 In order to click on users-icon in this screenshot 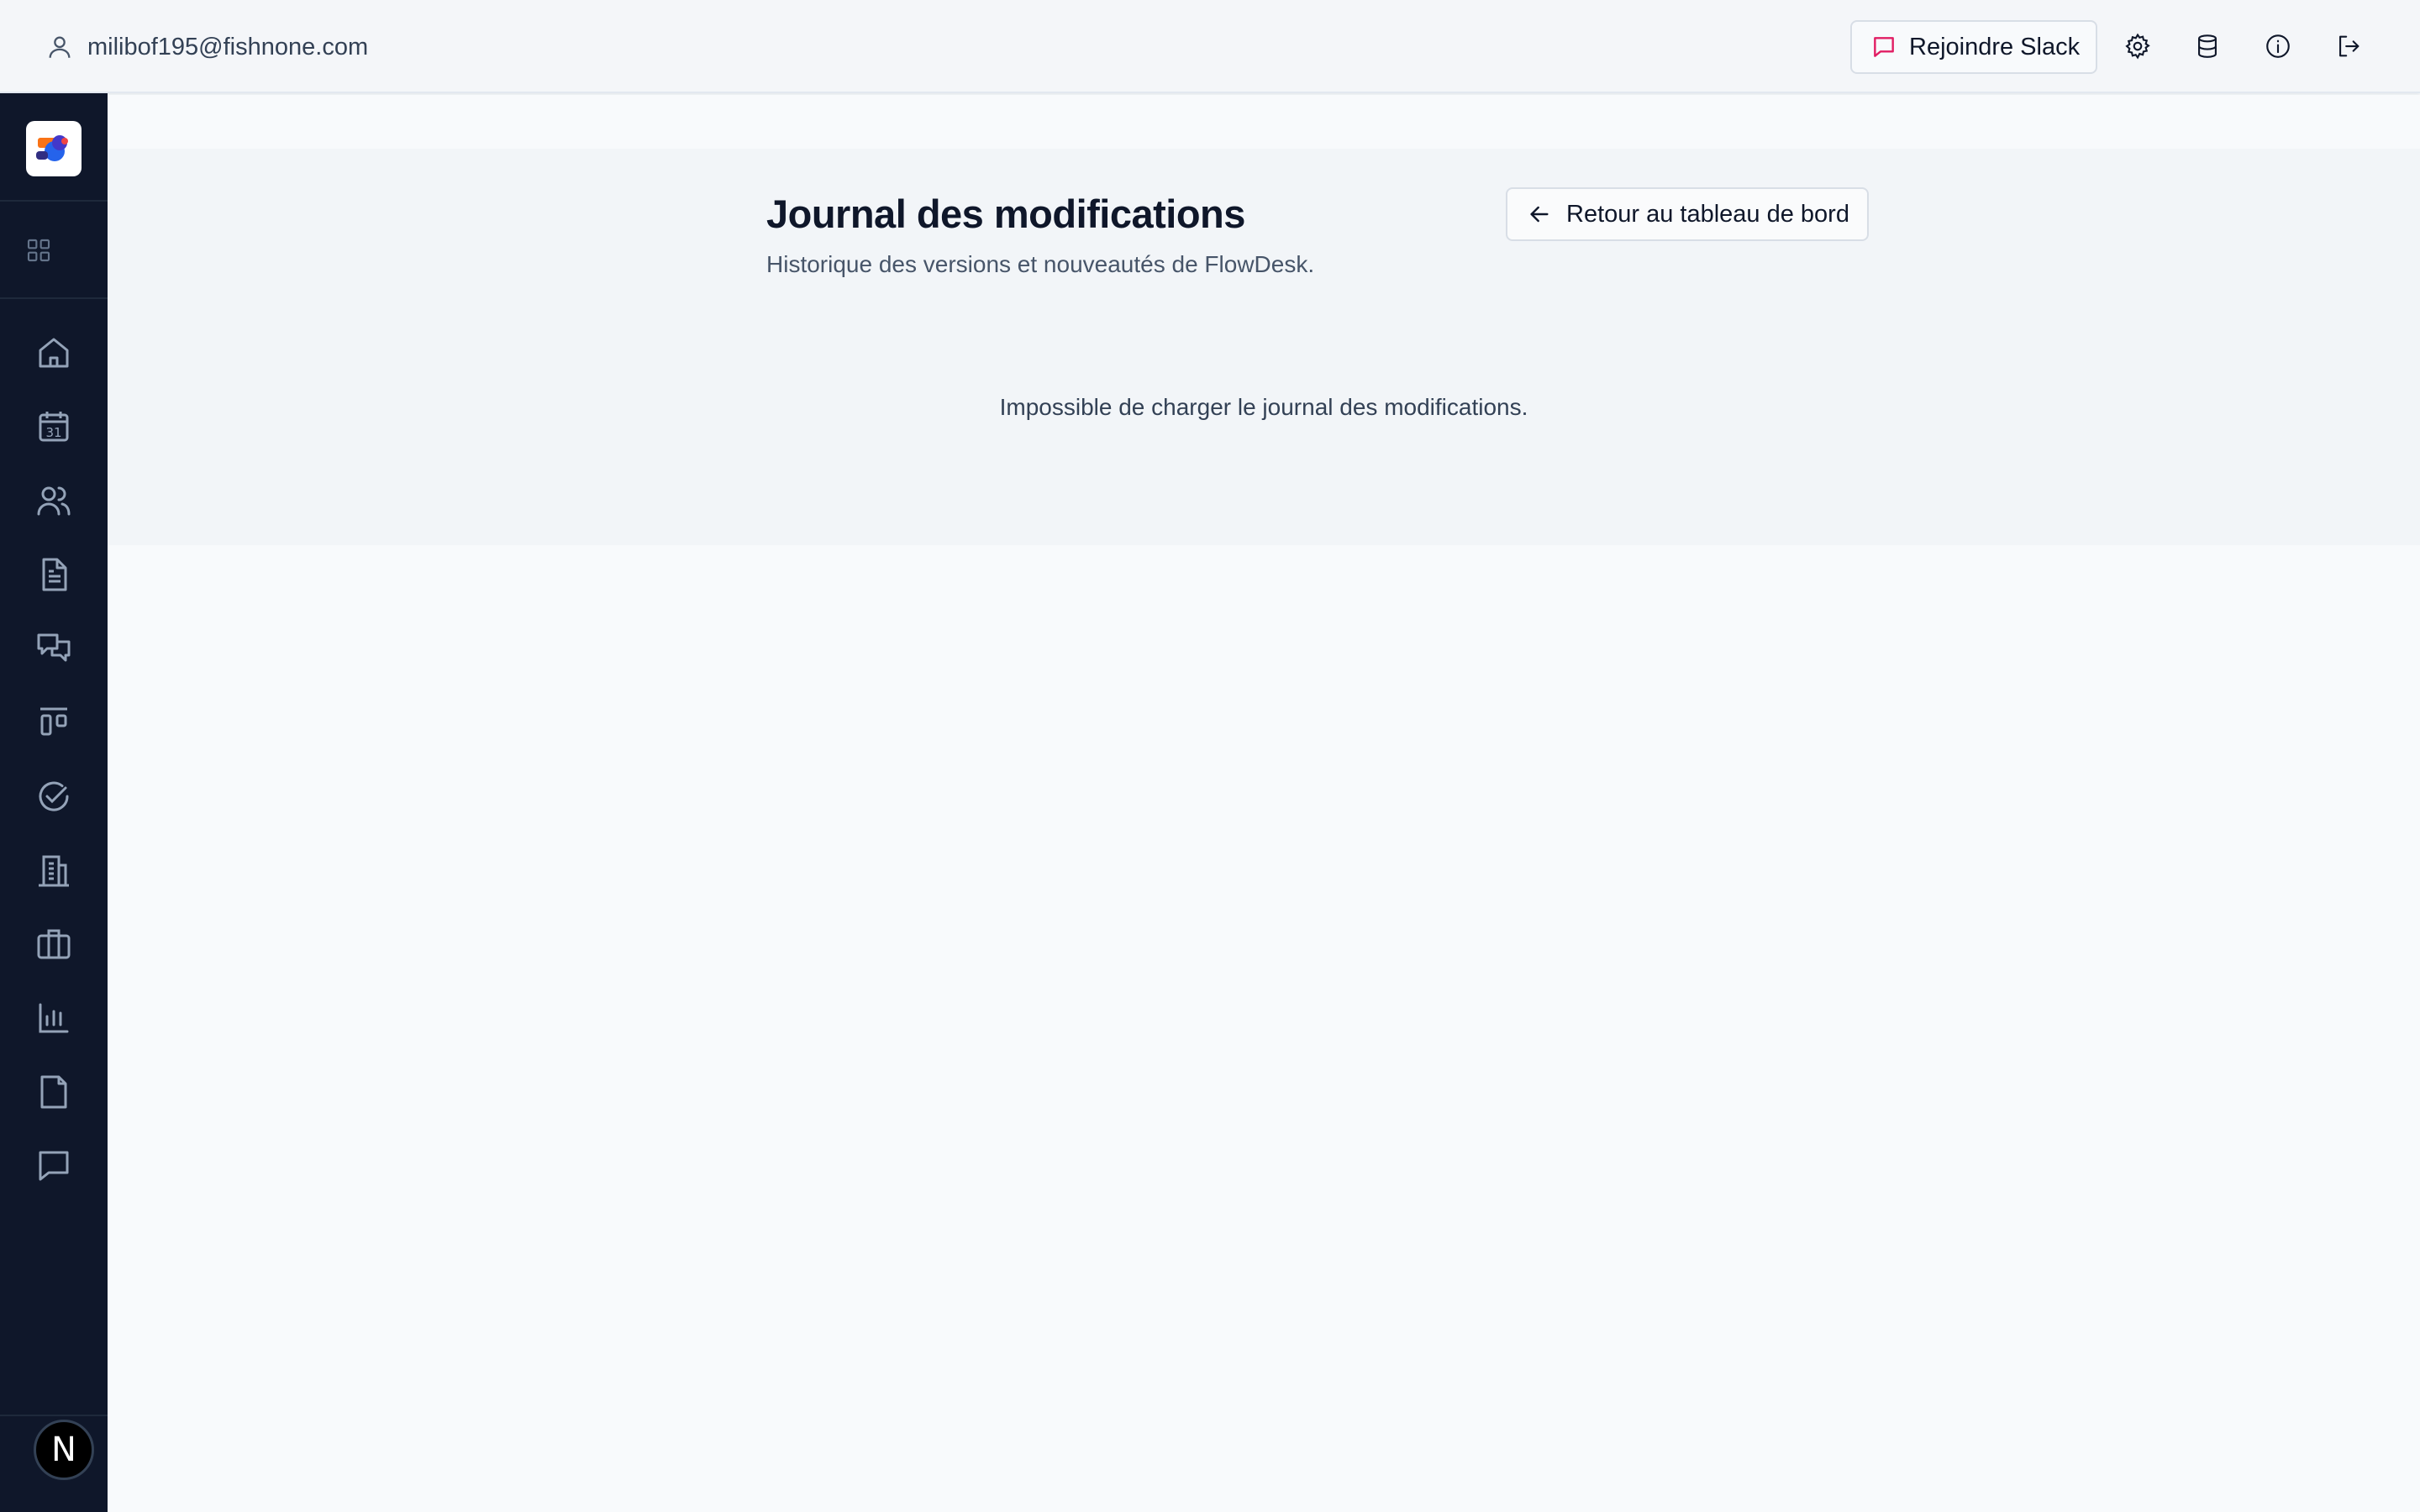, I will do `click(54, 501)`.